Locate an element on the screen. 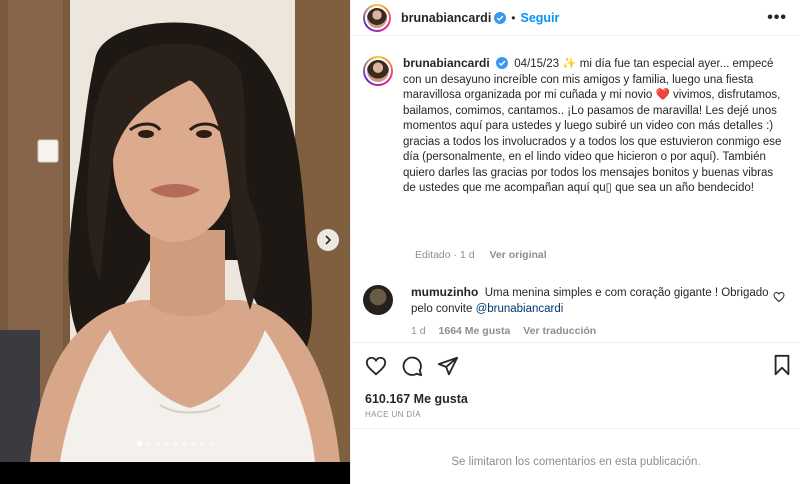 This screenshot has height=484, width=800. caption-username: brunabiancardi is located at coordinates (446, 63).